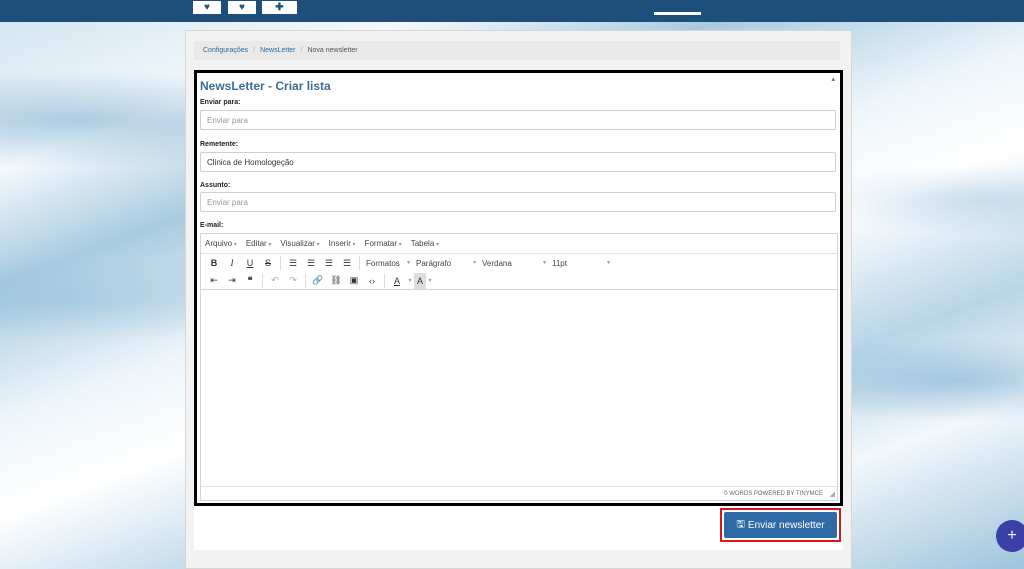  Describe the element at coordinates (250, 281) in the screenshot. I see `blockquote-icon: ❝` at that location.